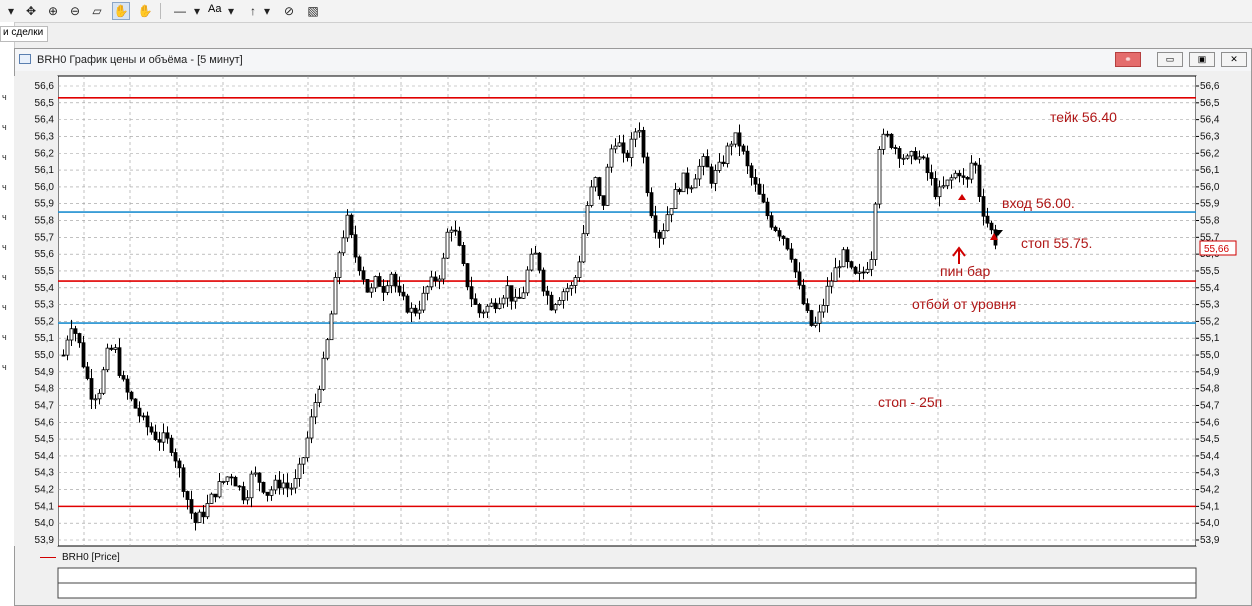 The width and height of the screenshot is (1252, 606). I want to click on y-tick-label-right: 54,5, so click(1210, 439).